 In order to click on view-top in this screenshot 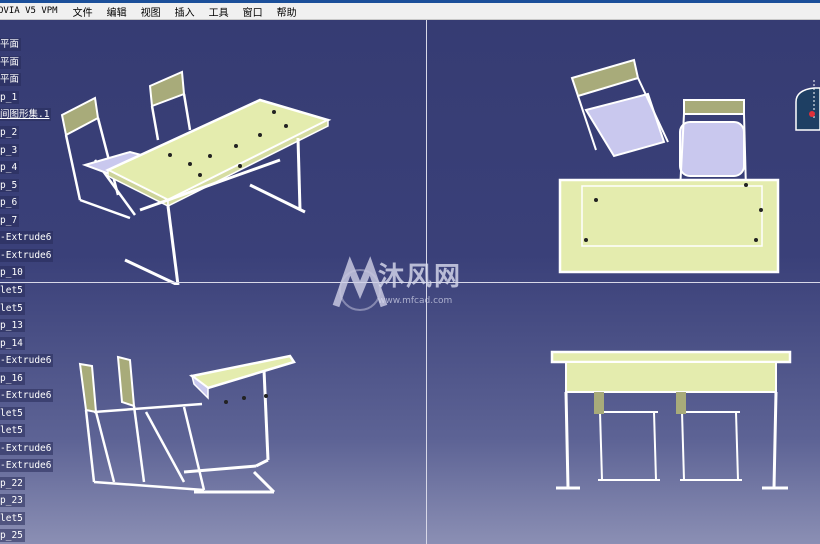, I will do `click(671, 160)`.